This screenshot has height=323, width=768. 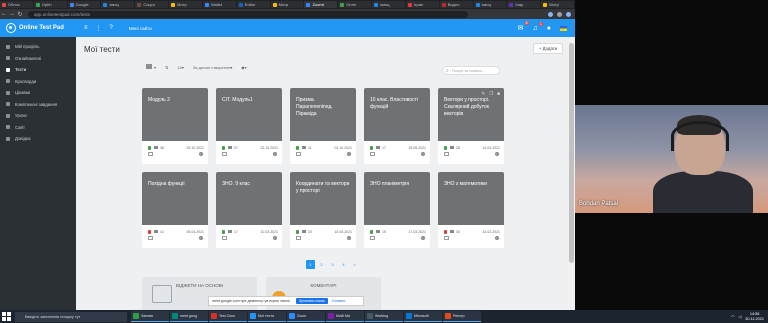 I want to click on taskbar-app: Zoom, so click(x=306, y=316).